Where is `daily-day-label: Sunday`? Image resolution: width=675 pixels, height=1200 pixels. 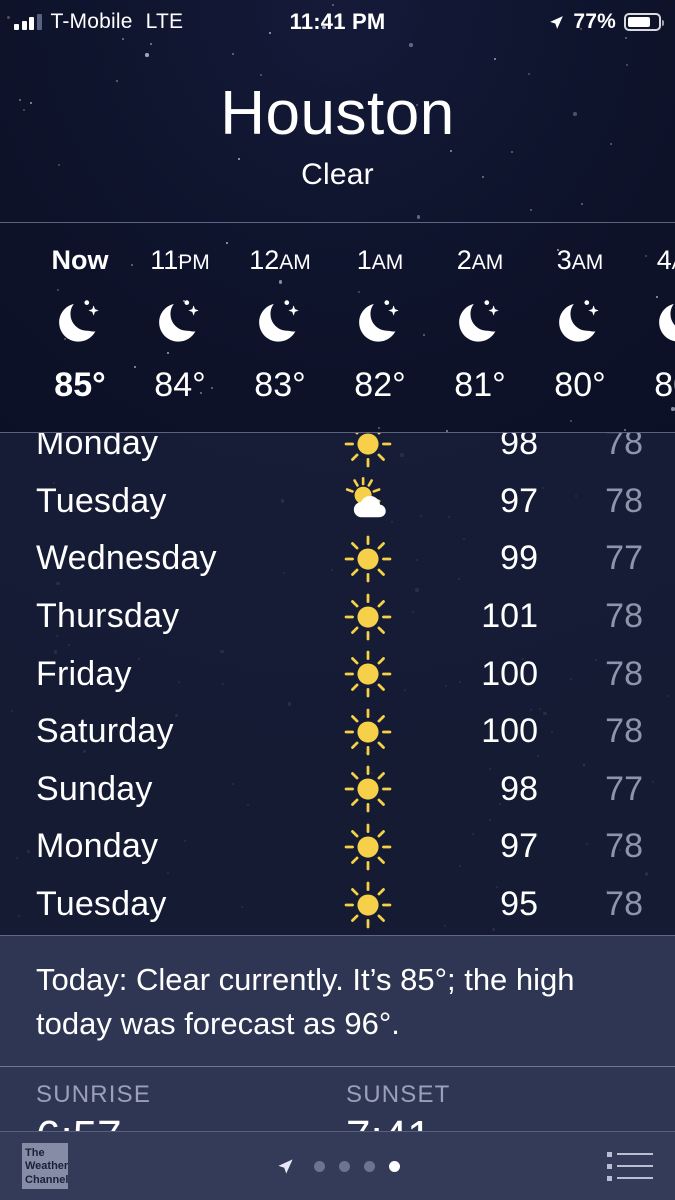 daily-day-label: Sunday is located at coordinates (94, 788).